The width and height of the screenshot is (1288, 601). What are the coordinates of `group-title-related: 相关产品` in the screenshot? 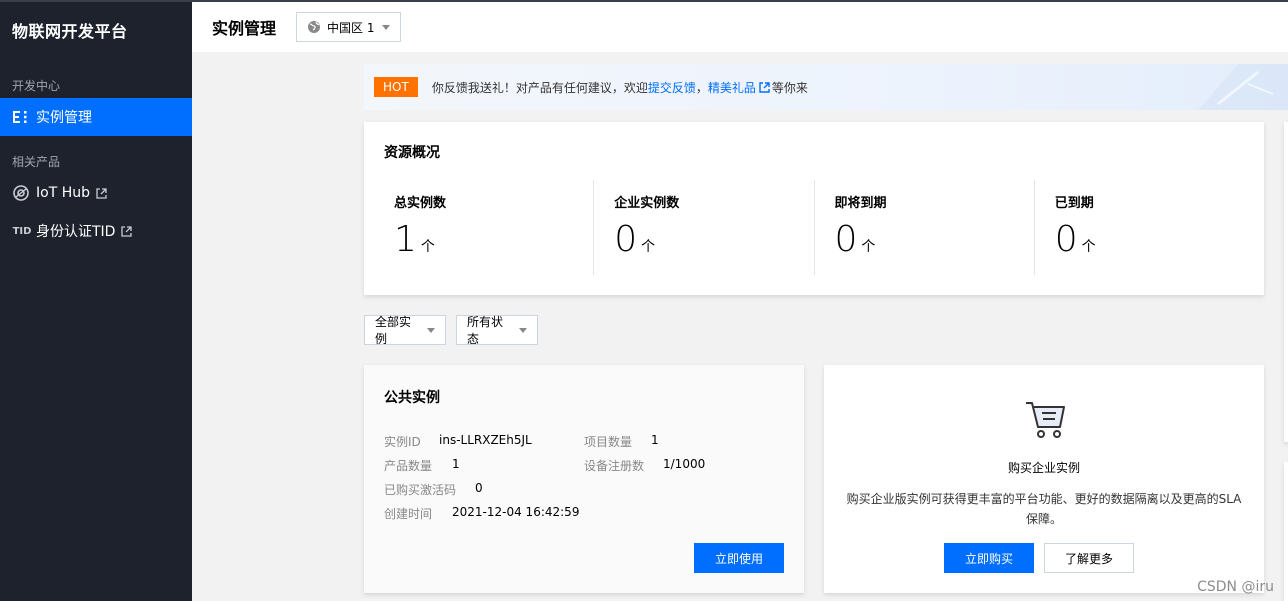 It's located at (36, 162).